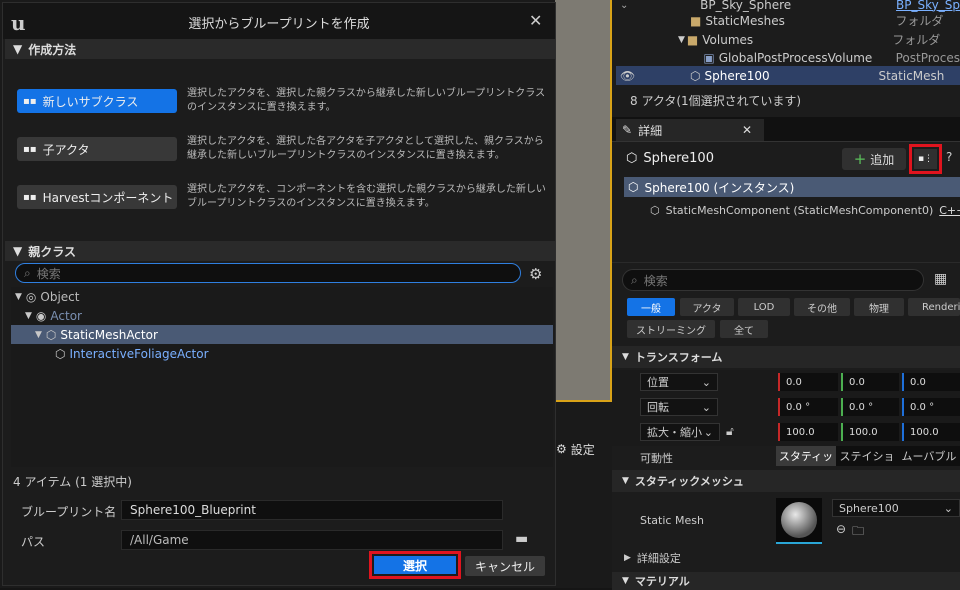 Image resolution: width=960 pixels, height=590 pixels. I want to click on cube-icon: ⬡, so click(655, 210).